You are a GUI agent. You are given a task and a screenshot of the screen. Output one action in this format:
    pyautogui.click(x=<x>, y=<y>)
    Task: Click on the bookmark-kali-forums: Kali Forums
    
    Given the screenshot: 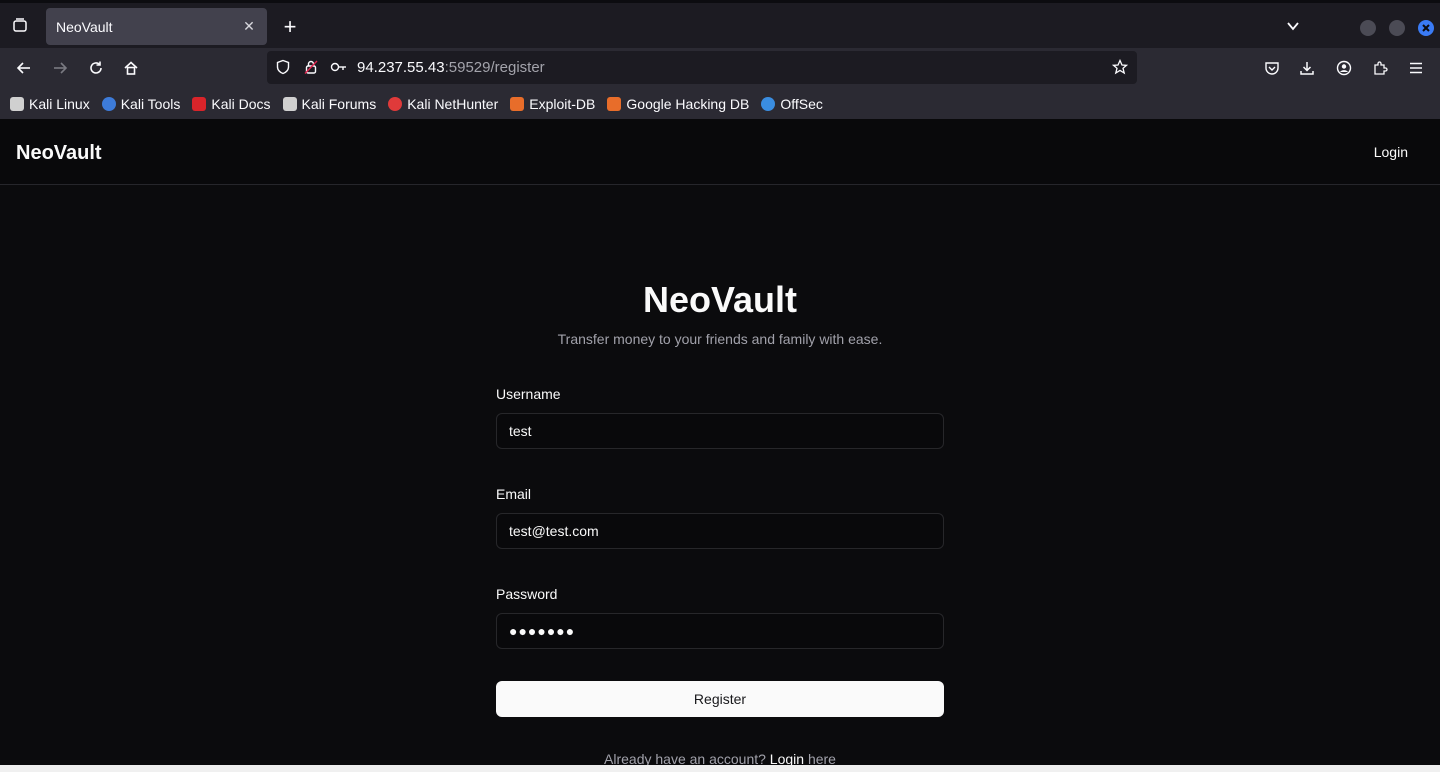 What is the action you would take?
    pyautogui.click(x=329, y=103)
    